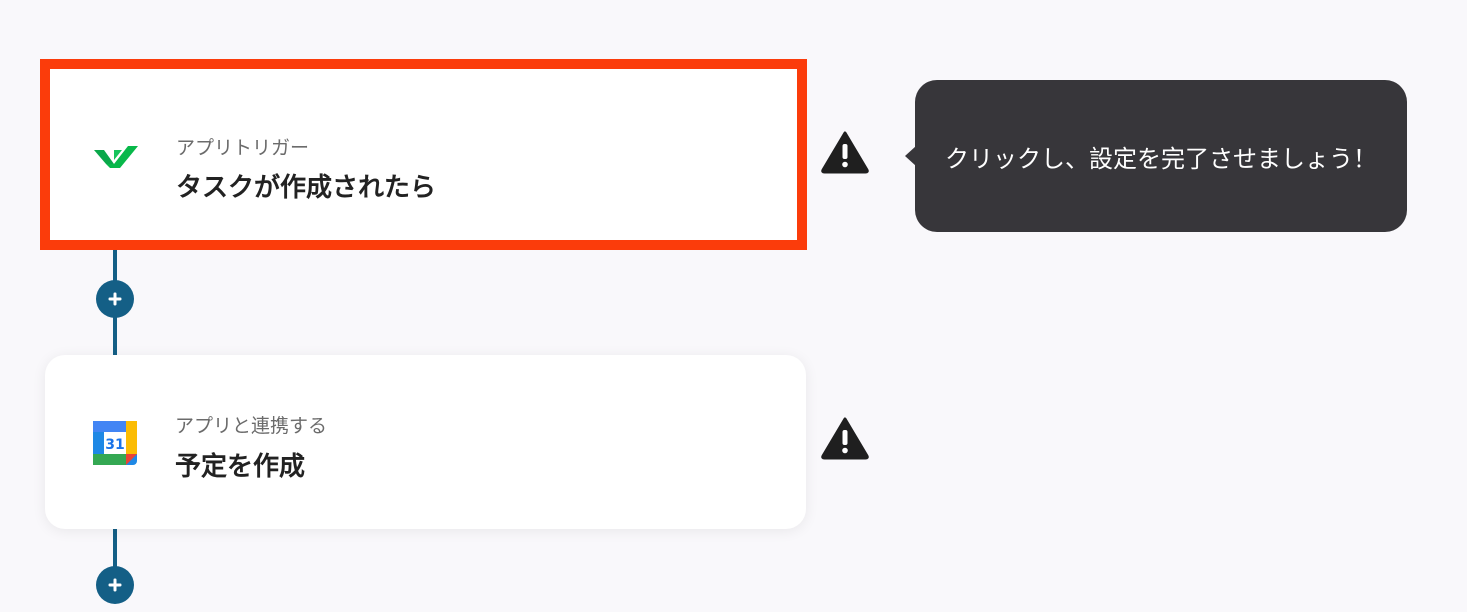  I want to click on google-calendar-icon: 31, so click(115, 443).